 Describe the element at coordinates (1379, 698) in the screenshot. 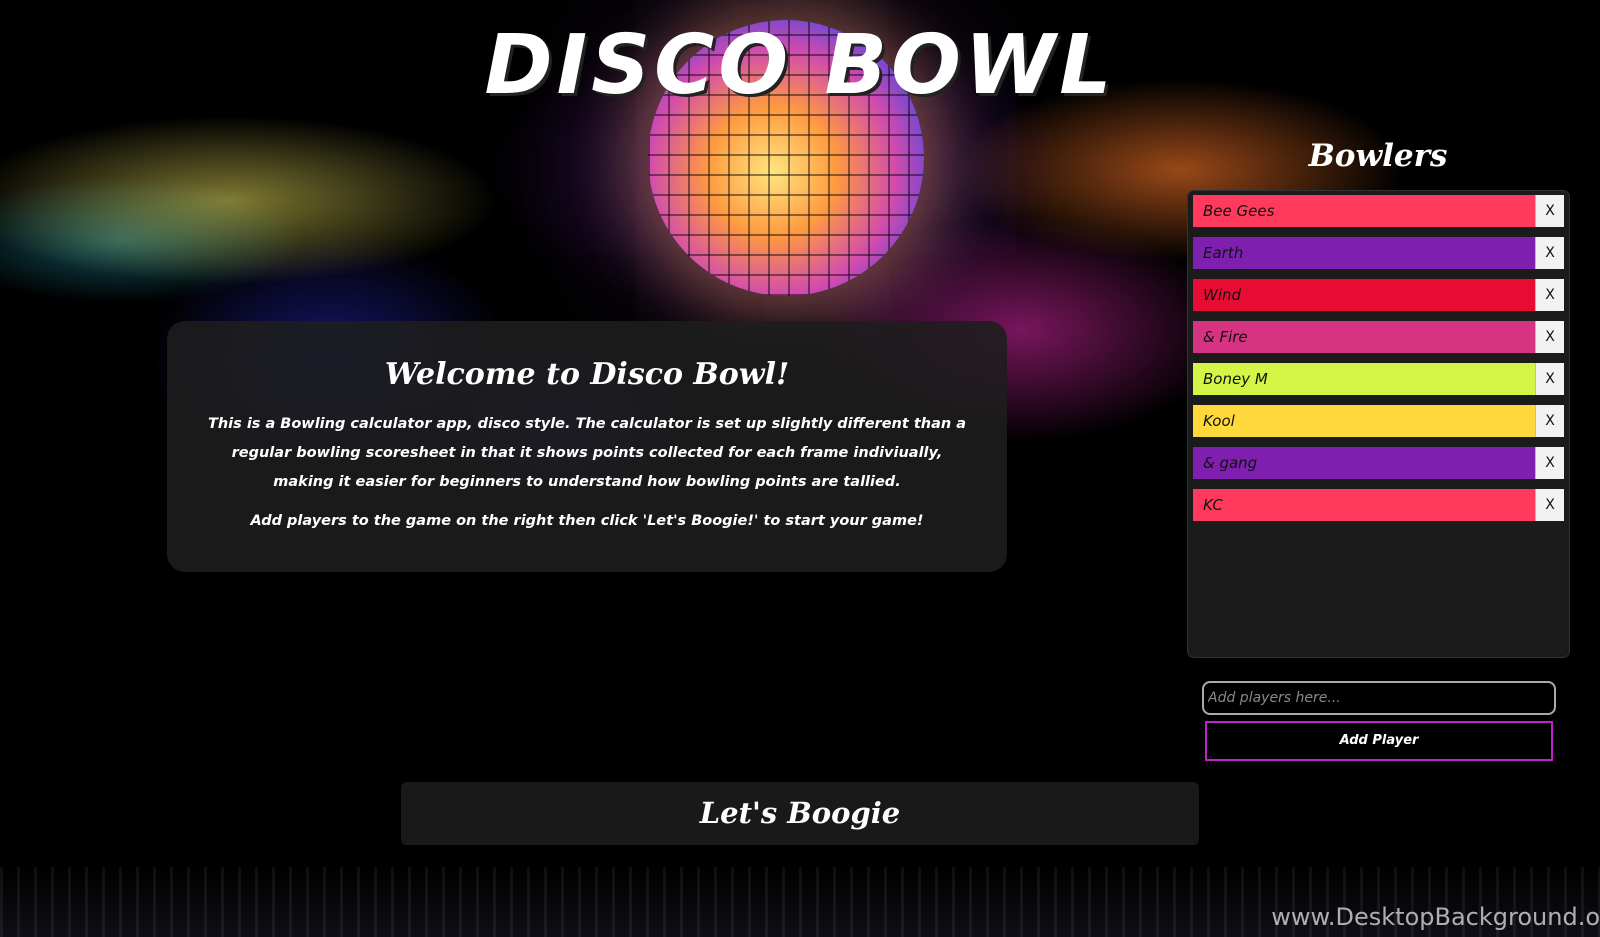

I see `add-player-input` at that location.